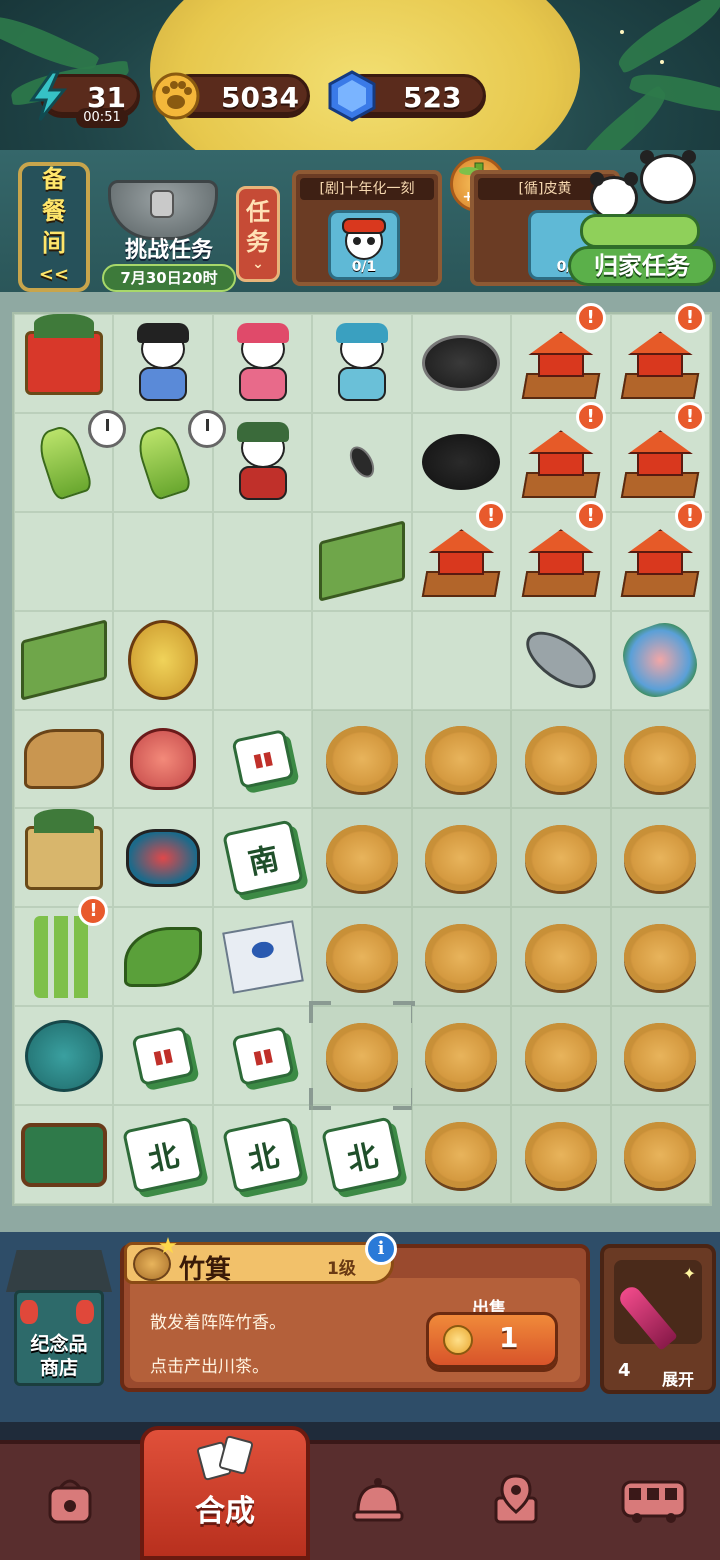  What do you see at coordinates (70, 1500) in the screenshot?
I see `nav-bag` at bounding box center [70, 1500].